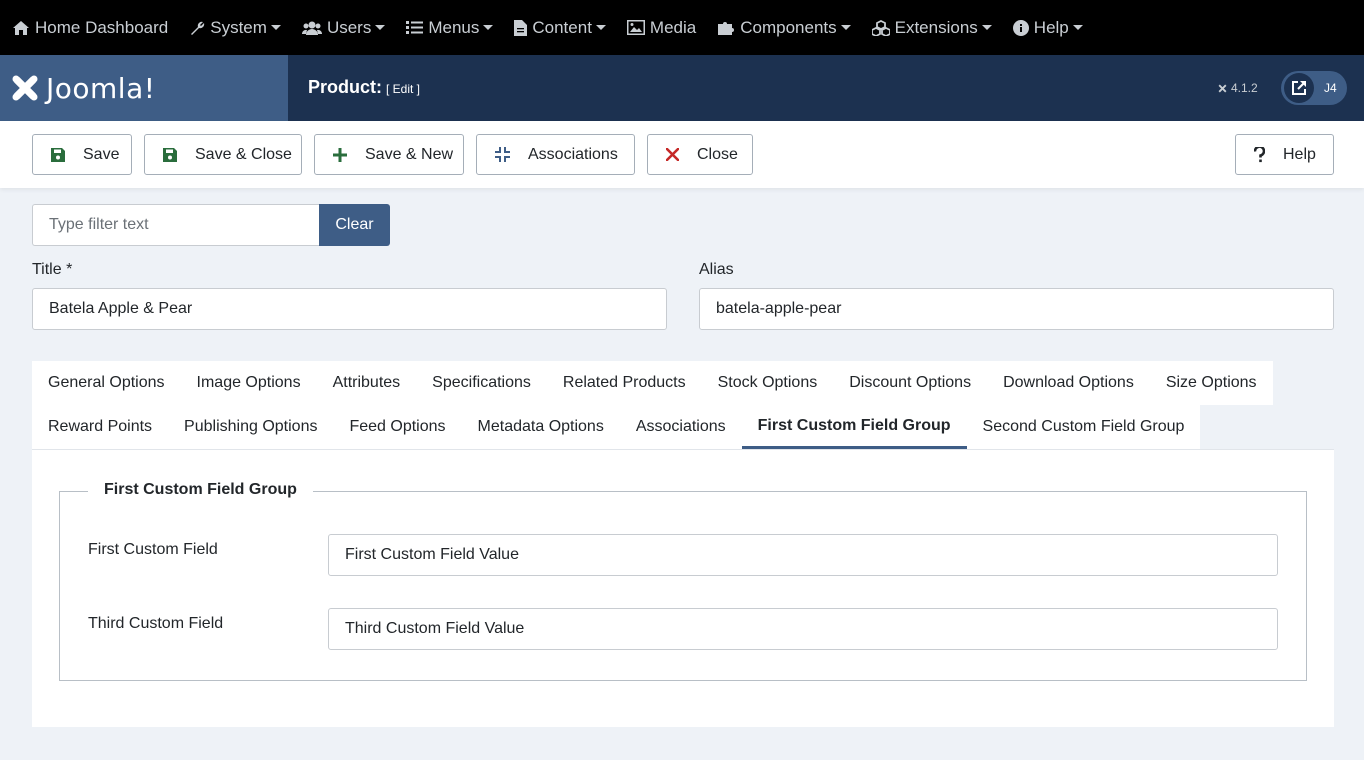 This screenshot has width=1364, height=760. What do you see at coordinates (573, 154) in the screenshot?
I see `associations-label: Associations` at bounding box center [573, 154].